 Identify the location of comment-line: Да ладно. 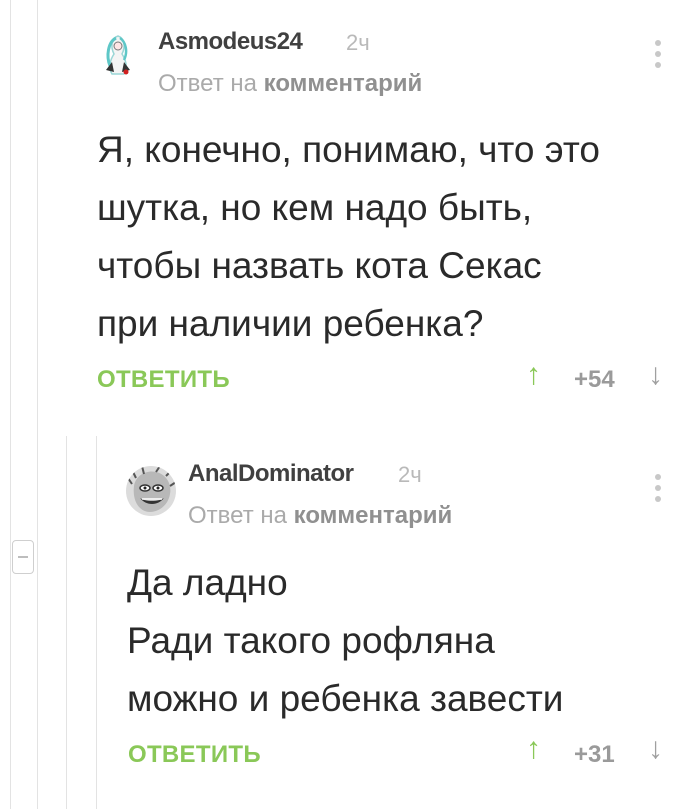
(207, 582).